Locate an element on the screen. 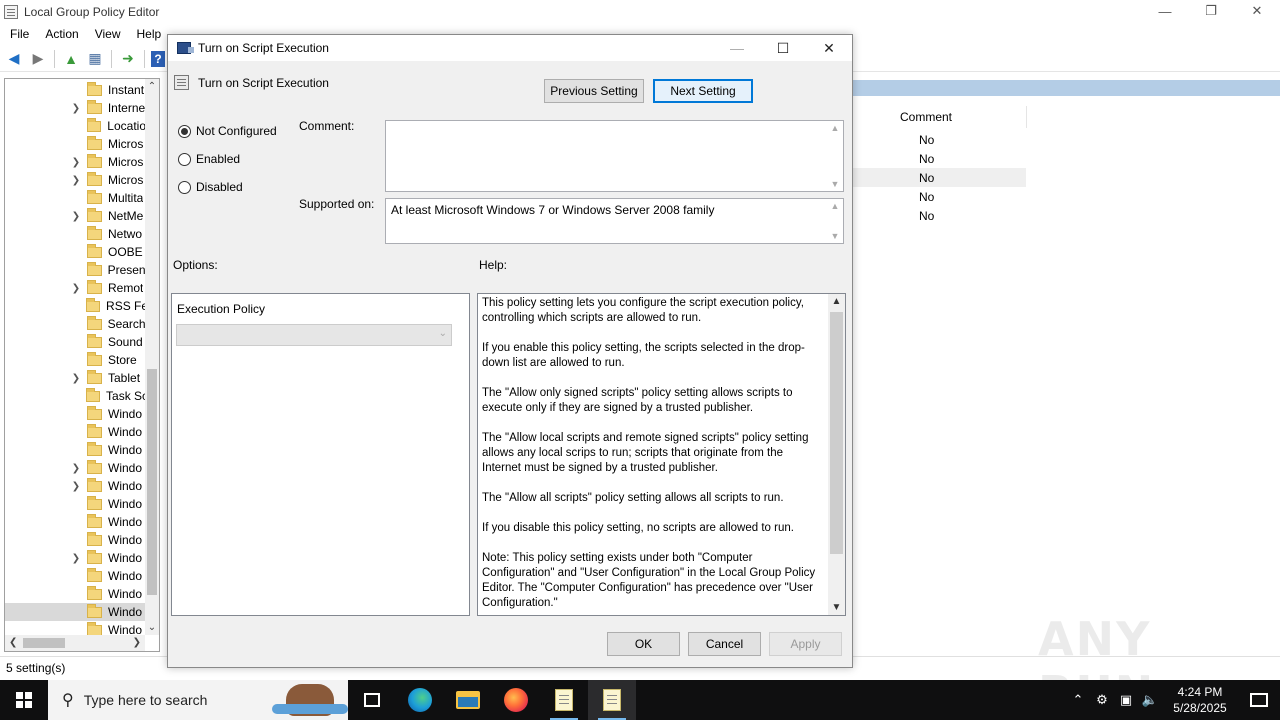 Image resolution: width=1280 pixels, height=720 pixels. help-scrollbar: ▲ ▼ is located at coordinates (836, 454).